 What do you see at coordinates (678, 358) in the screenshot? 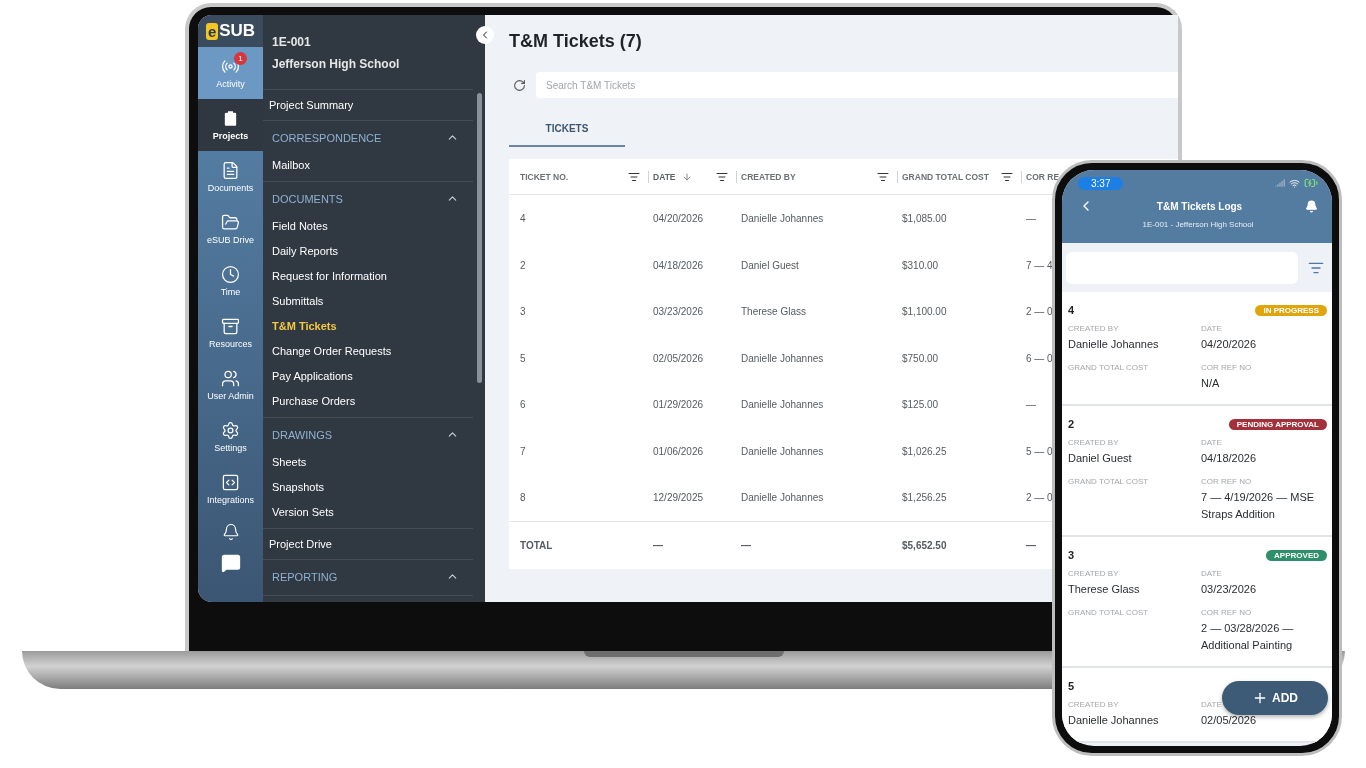
I see `table-cell: 02/05/2026` at bounding box center [678, 358].